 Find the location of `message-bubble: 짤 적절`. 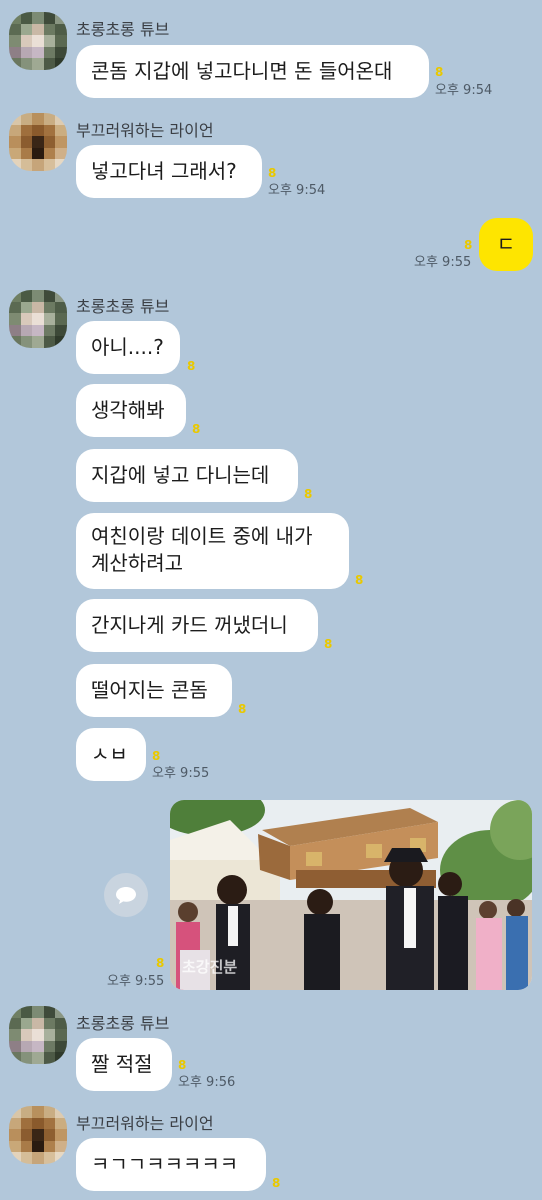

message-bubble: 짤 적절 is located at coordinates (124, 1064).